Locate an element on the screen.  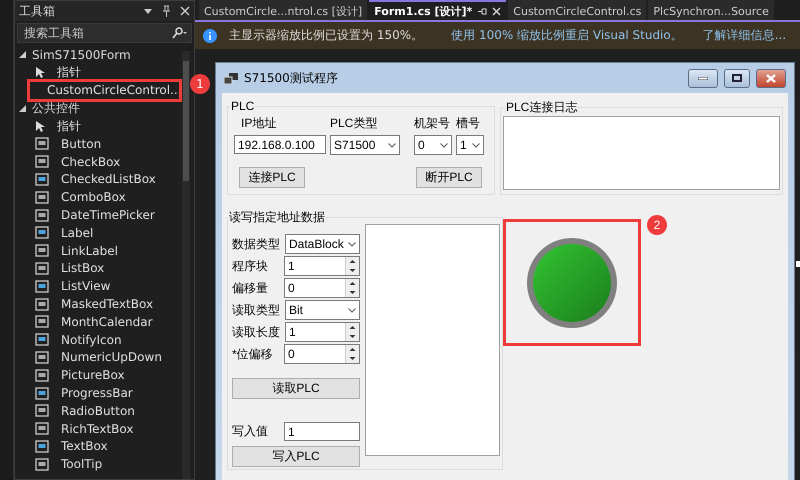
toolbox-item: ToolTip is located at coordinates (97, 464).